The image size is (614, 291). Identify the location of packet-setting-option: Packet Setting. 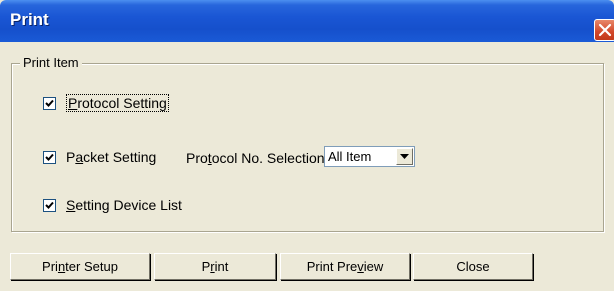
(99, 157).